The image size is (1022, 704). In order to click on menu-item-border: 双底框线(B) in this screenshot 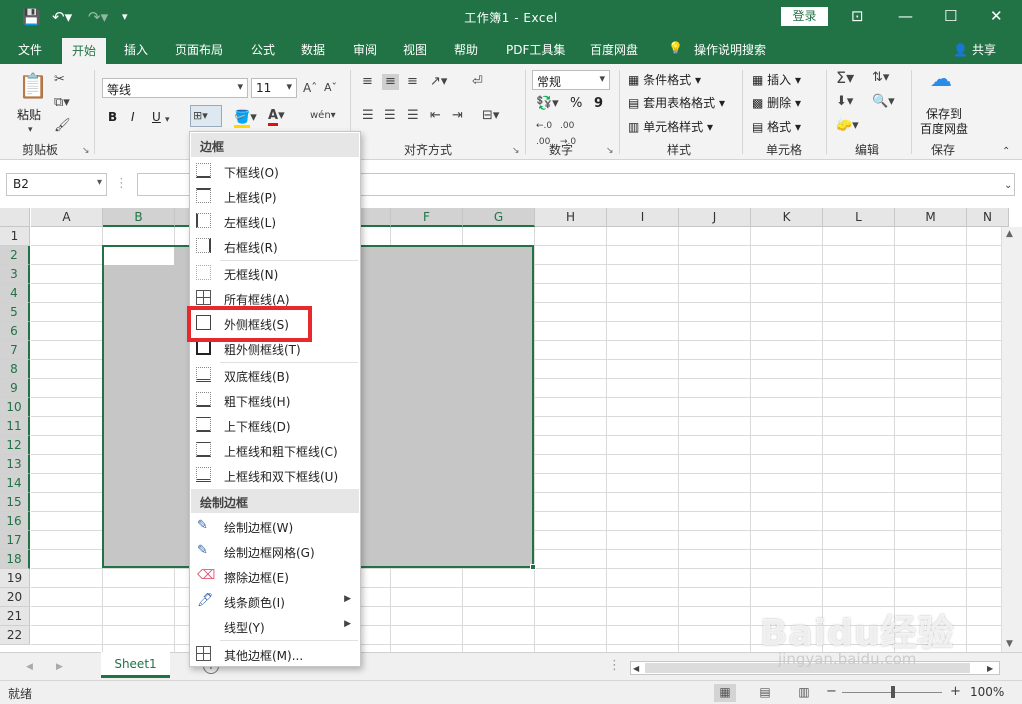, I will do `click(275, 375)`.